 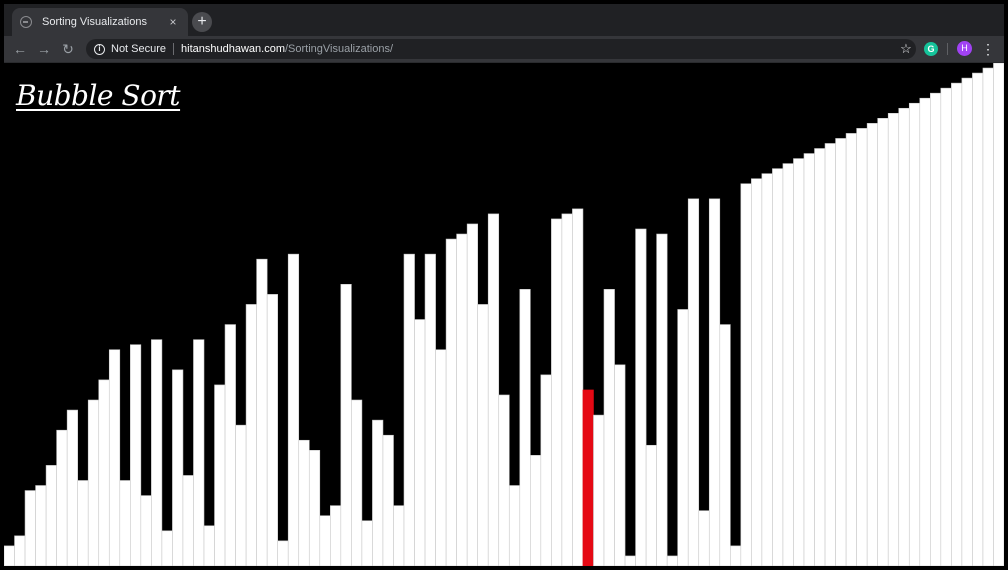 I want to click on bookmark-star-icon: ☆, so click(x=906, y=49).